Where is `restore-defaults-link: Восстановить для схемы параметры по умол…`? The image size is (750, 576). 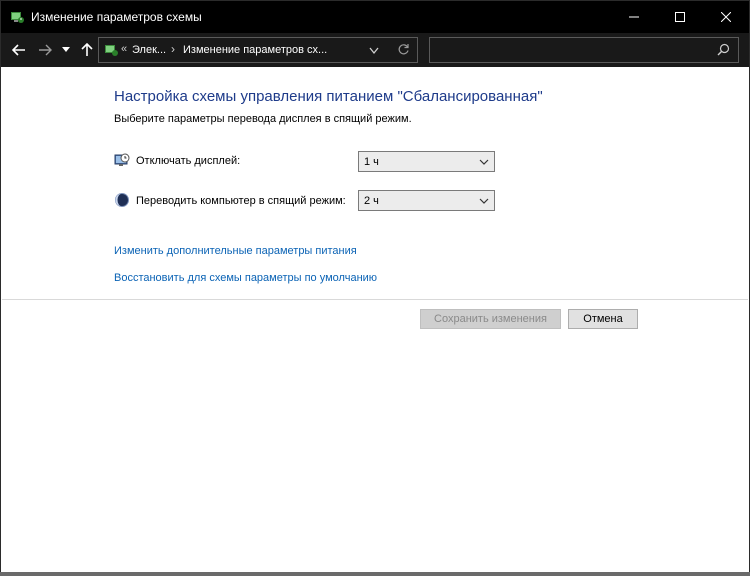 restore-defaults-link: Восстановить для схемы параметры по умол… is located at coordinates (245, 278).